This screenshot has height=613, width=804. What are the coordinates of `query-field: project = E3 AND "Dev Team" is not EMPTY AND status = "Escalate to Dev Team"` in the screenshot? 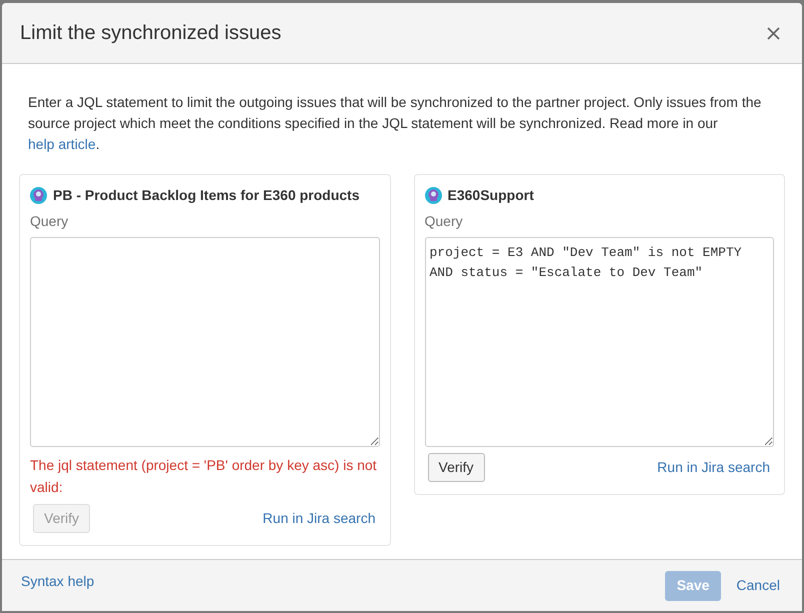 It's located at (599, 342).